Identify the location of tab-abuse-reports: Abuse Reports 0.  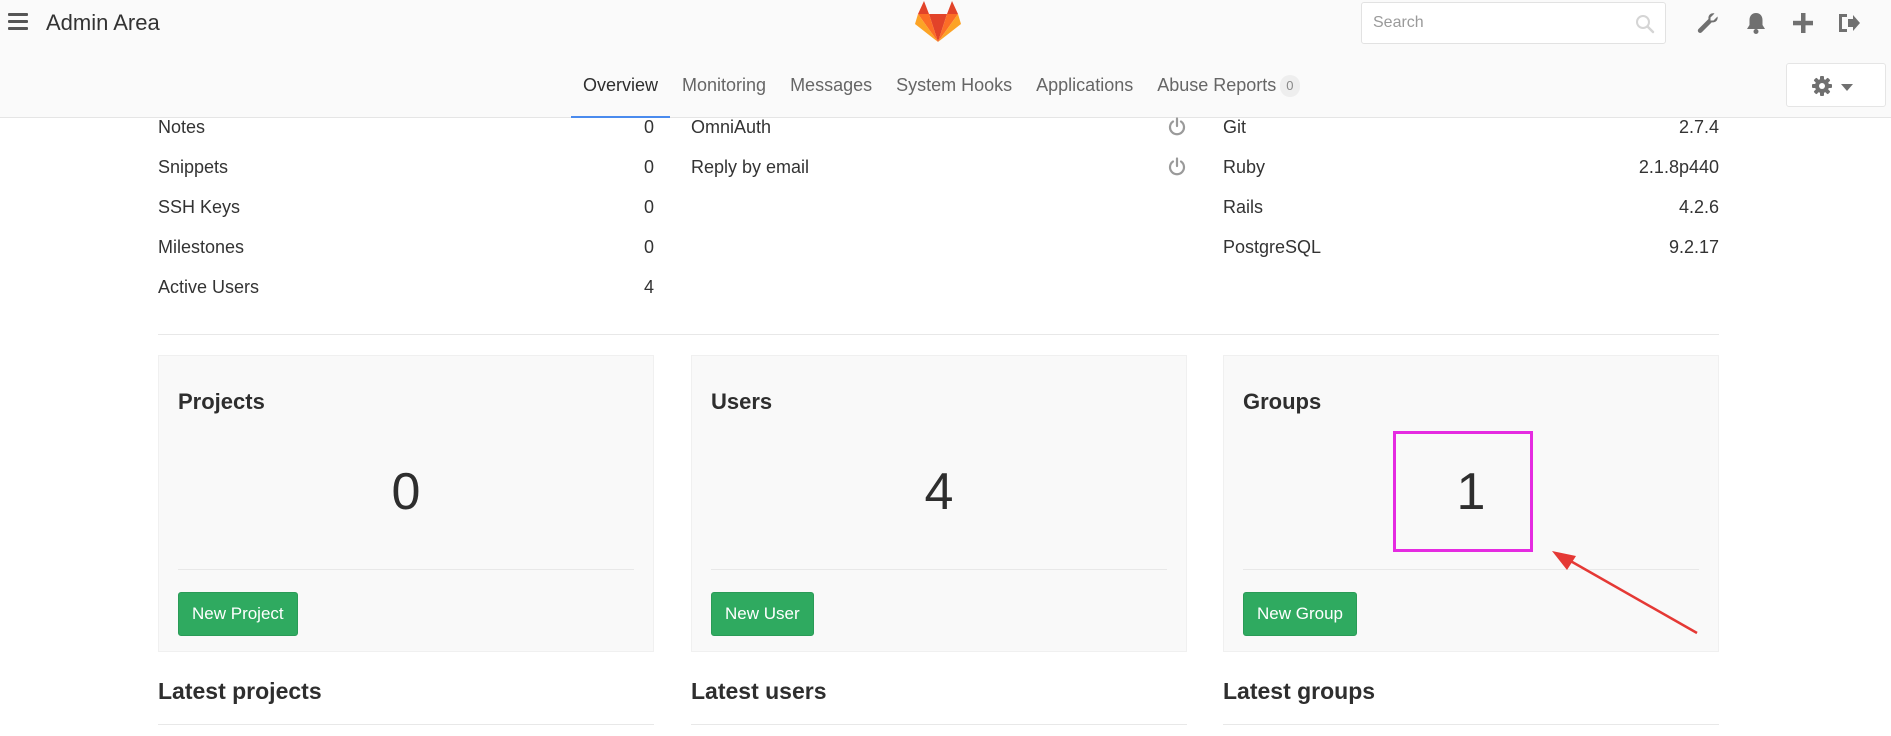
(1228, 89).